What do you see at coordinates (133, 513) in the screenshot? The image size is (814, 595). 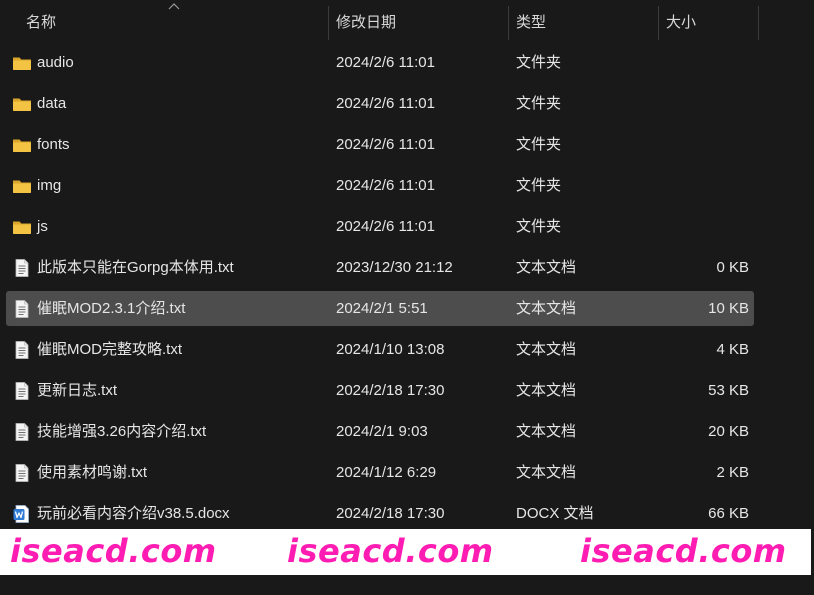 I see `file-name: 玩前必看内容介绍v38.5.docx` at bounding box center [133, 513].